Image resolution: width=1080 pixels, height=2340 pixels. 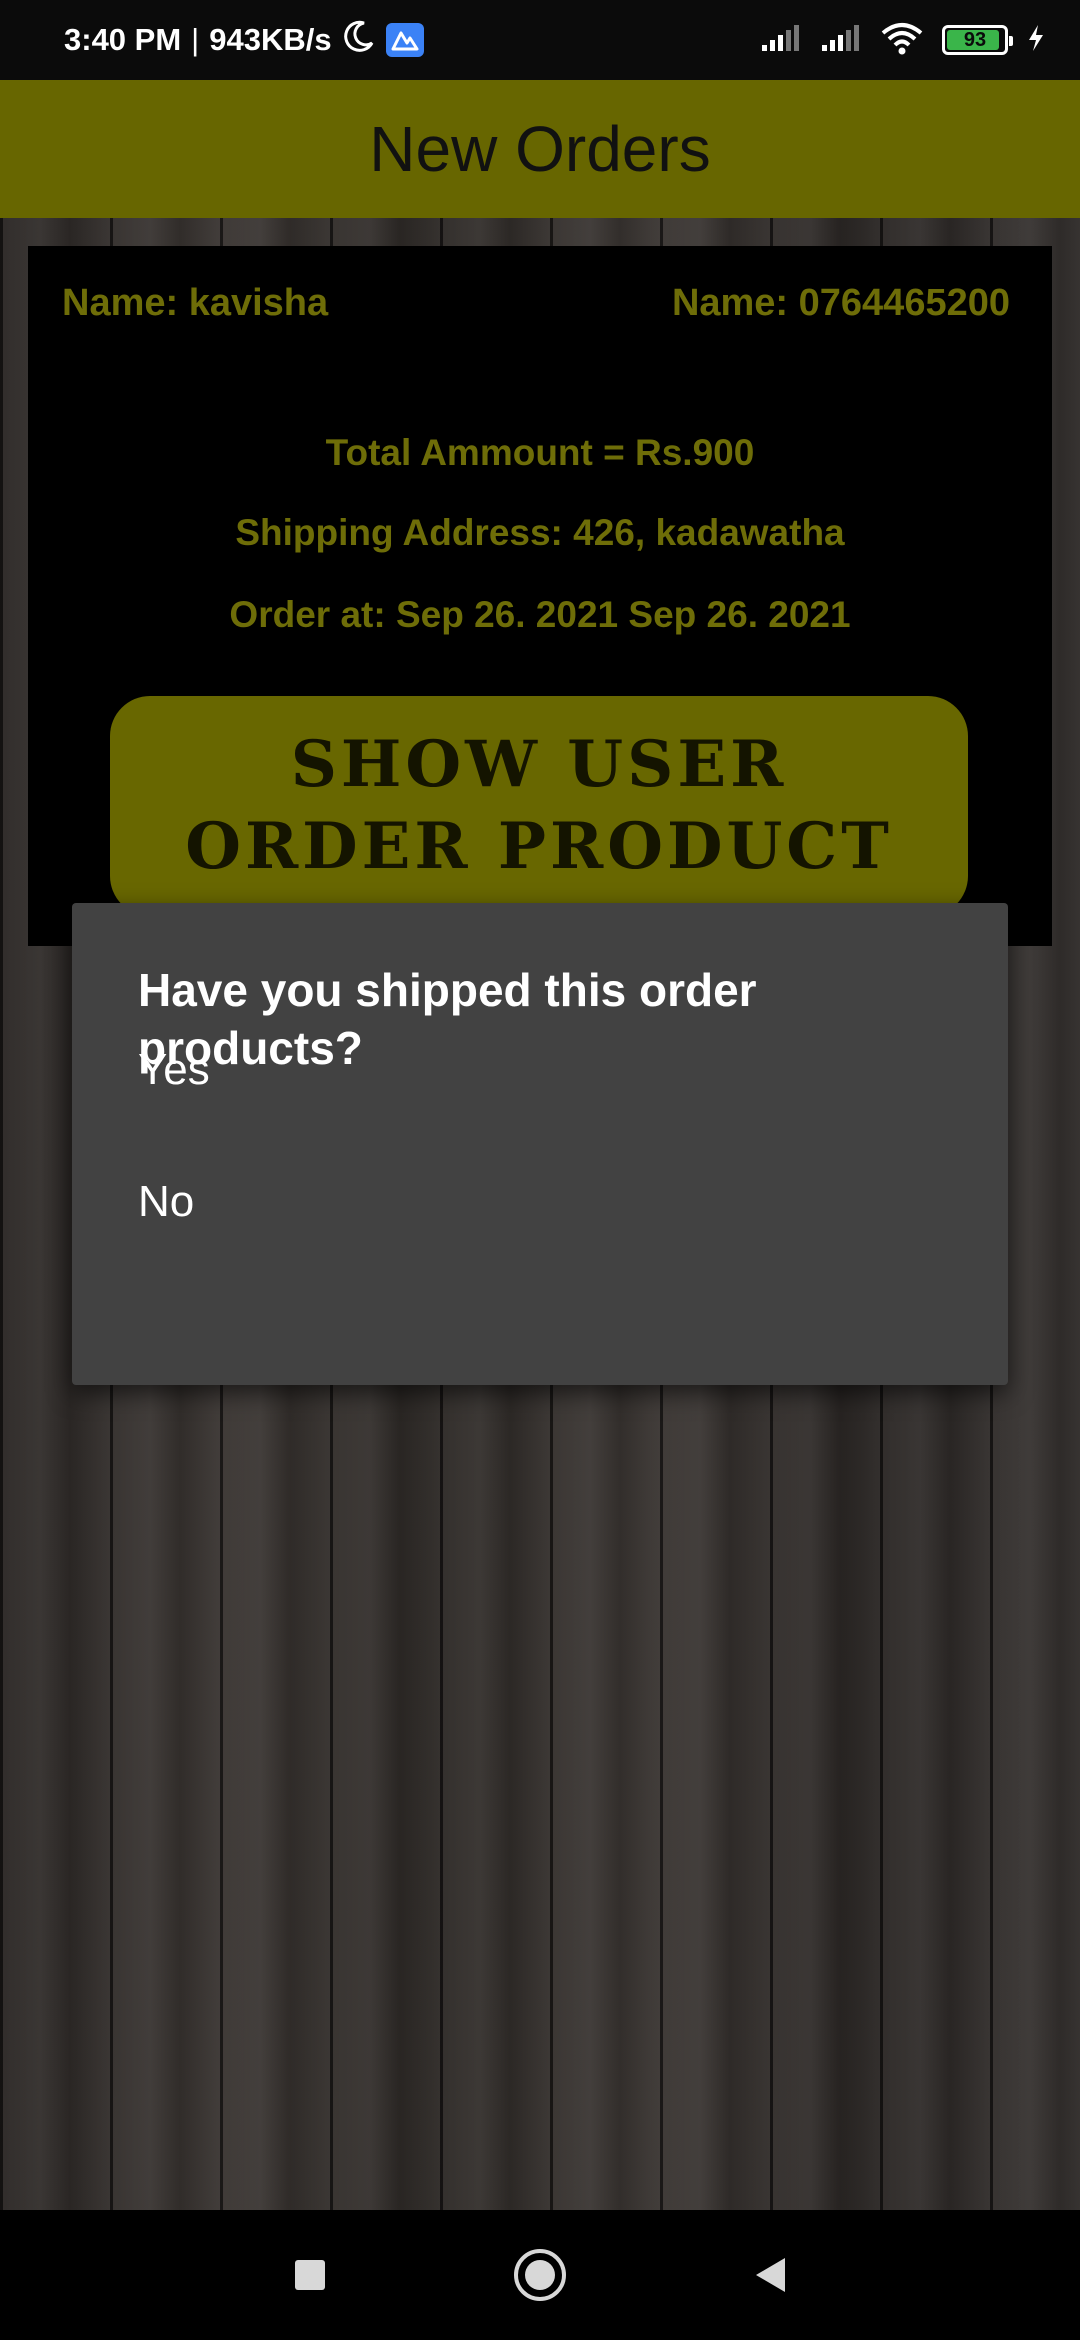 What do you see at coordinates (540, 452) in the screenshot?
I see `order-total: Total Ammount = Rs.900` at bounding box center [540, 452].